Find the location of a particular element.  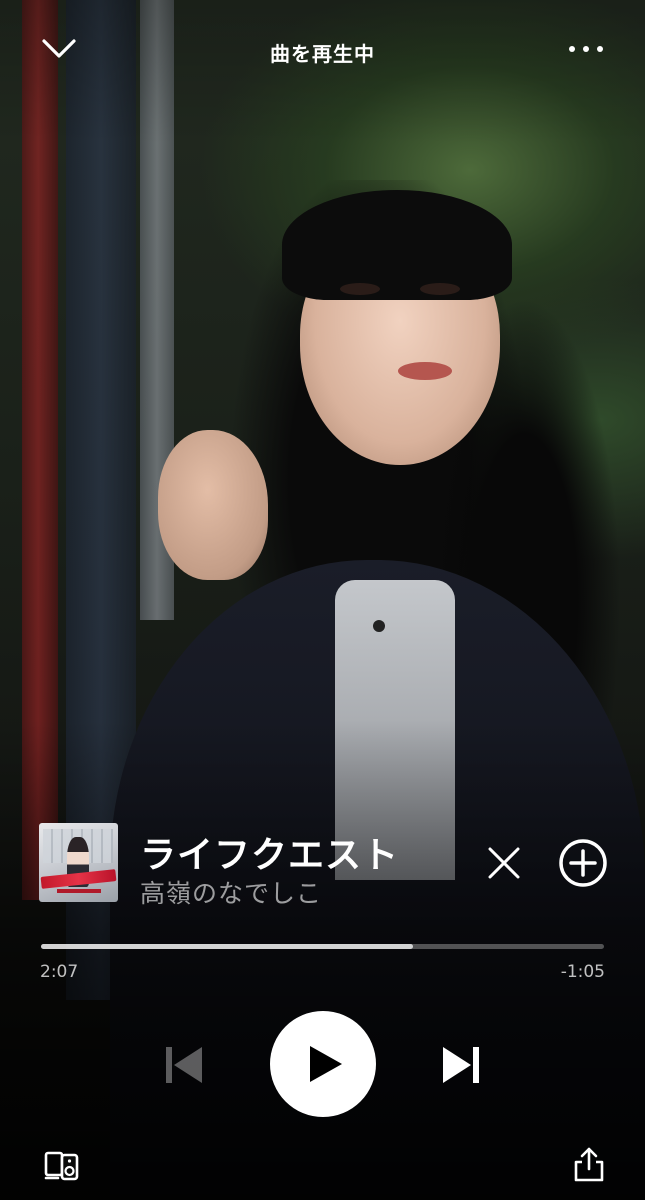

skip-next-icon is located at coordinates (461, 1065).